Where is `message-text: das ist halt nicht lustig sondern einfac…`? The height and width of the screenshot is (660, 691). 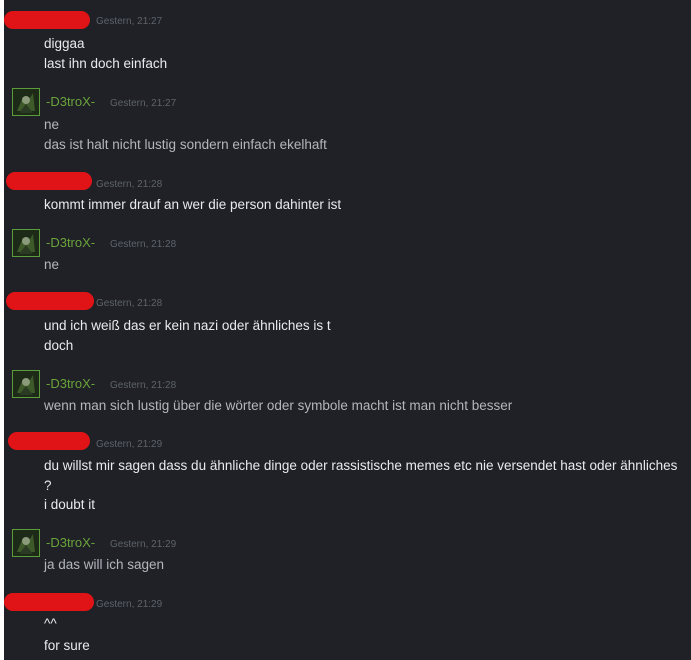 message-text: das ist halt nicht lustig sondern einfac… is located at coordinates (185, 144).